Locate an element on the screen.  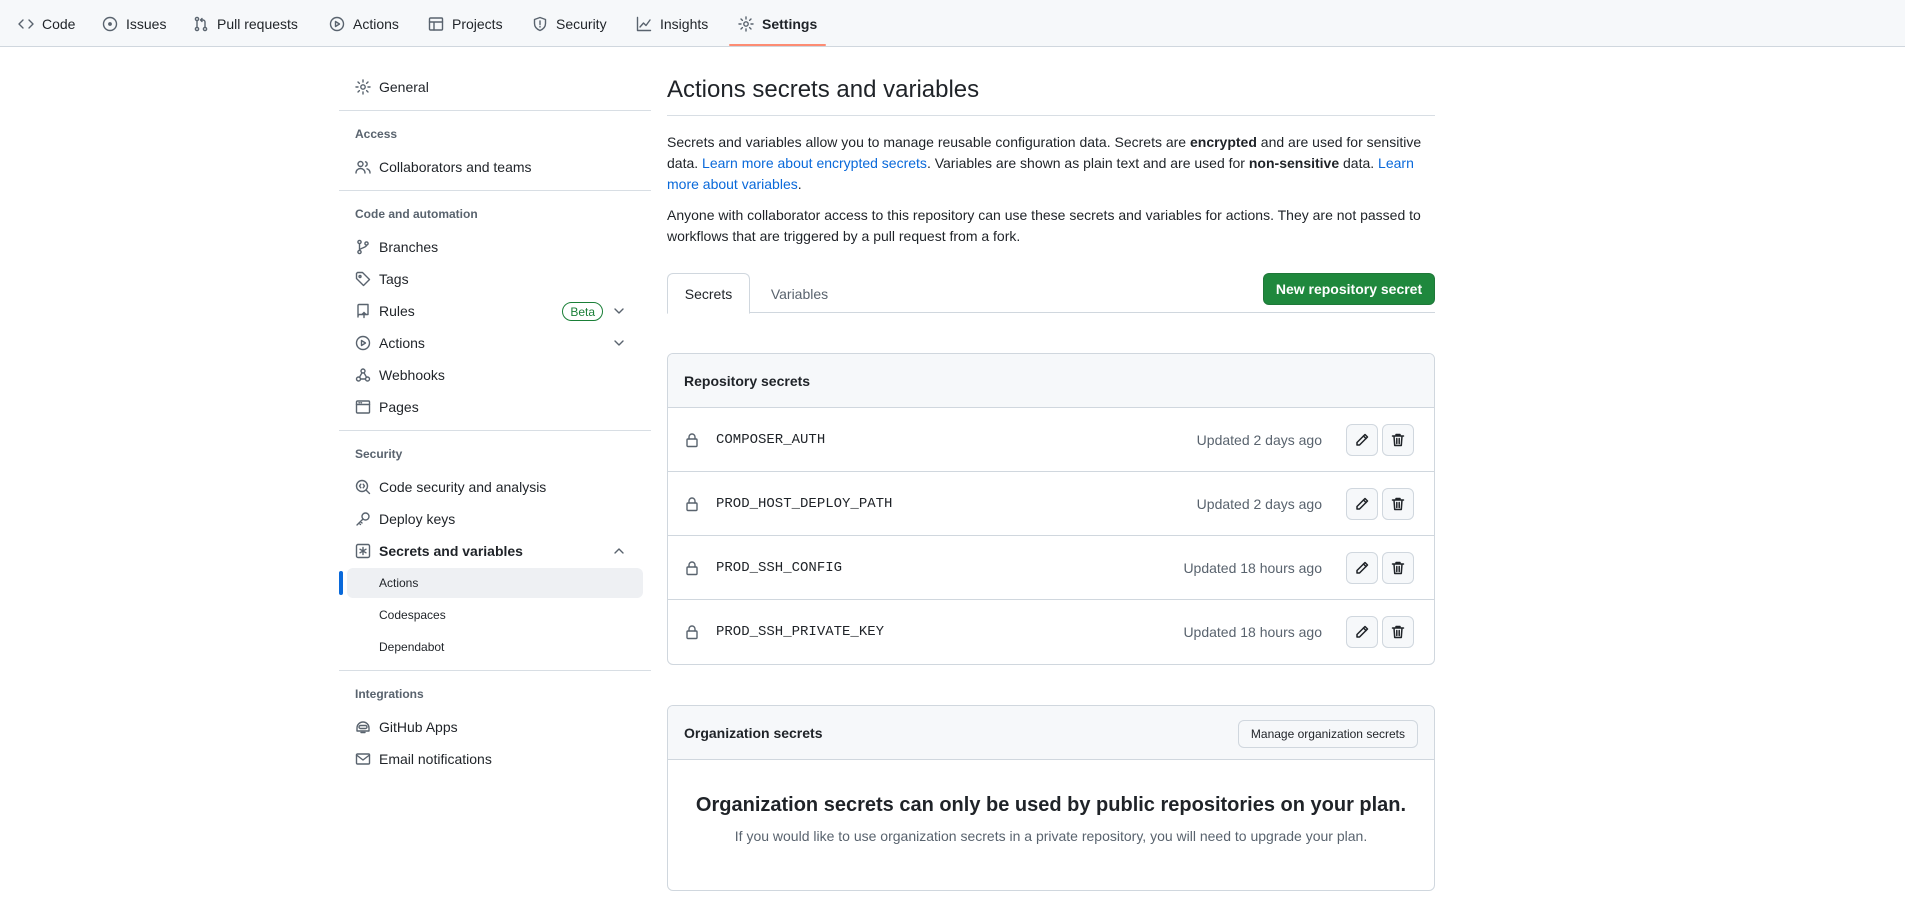
tab-secrets: Secrets is located at coordinates (708, 293).